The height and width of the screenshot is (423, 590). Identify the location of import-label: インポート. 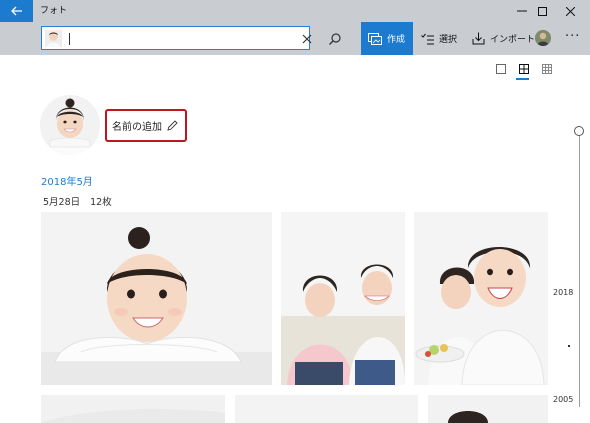
(513, 40).